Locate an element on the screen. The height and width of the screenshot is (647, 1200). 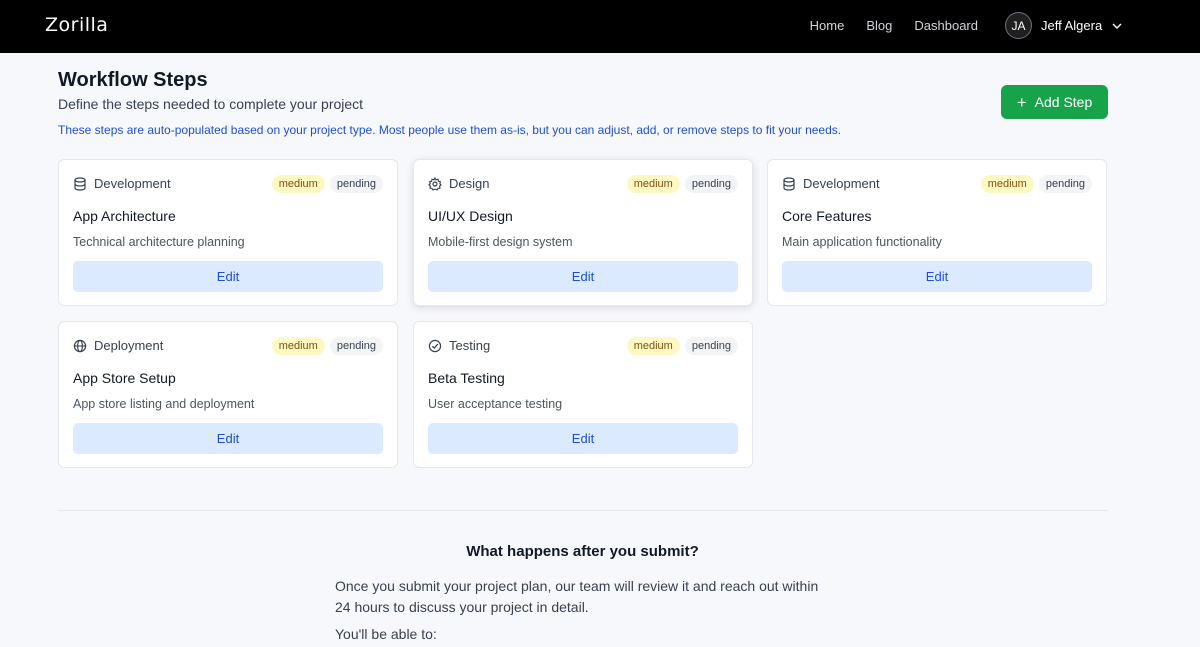
after-submit-title: What happens after you submit? is located at coordinates (582, 551).